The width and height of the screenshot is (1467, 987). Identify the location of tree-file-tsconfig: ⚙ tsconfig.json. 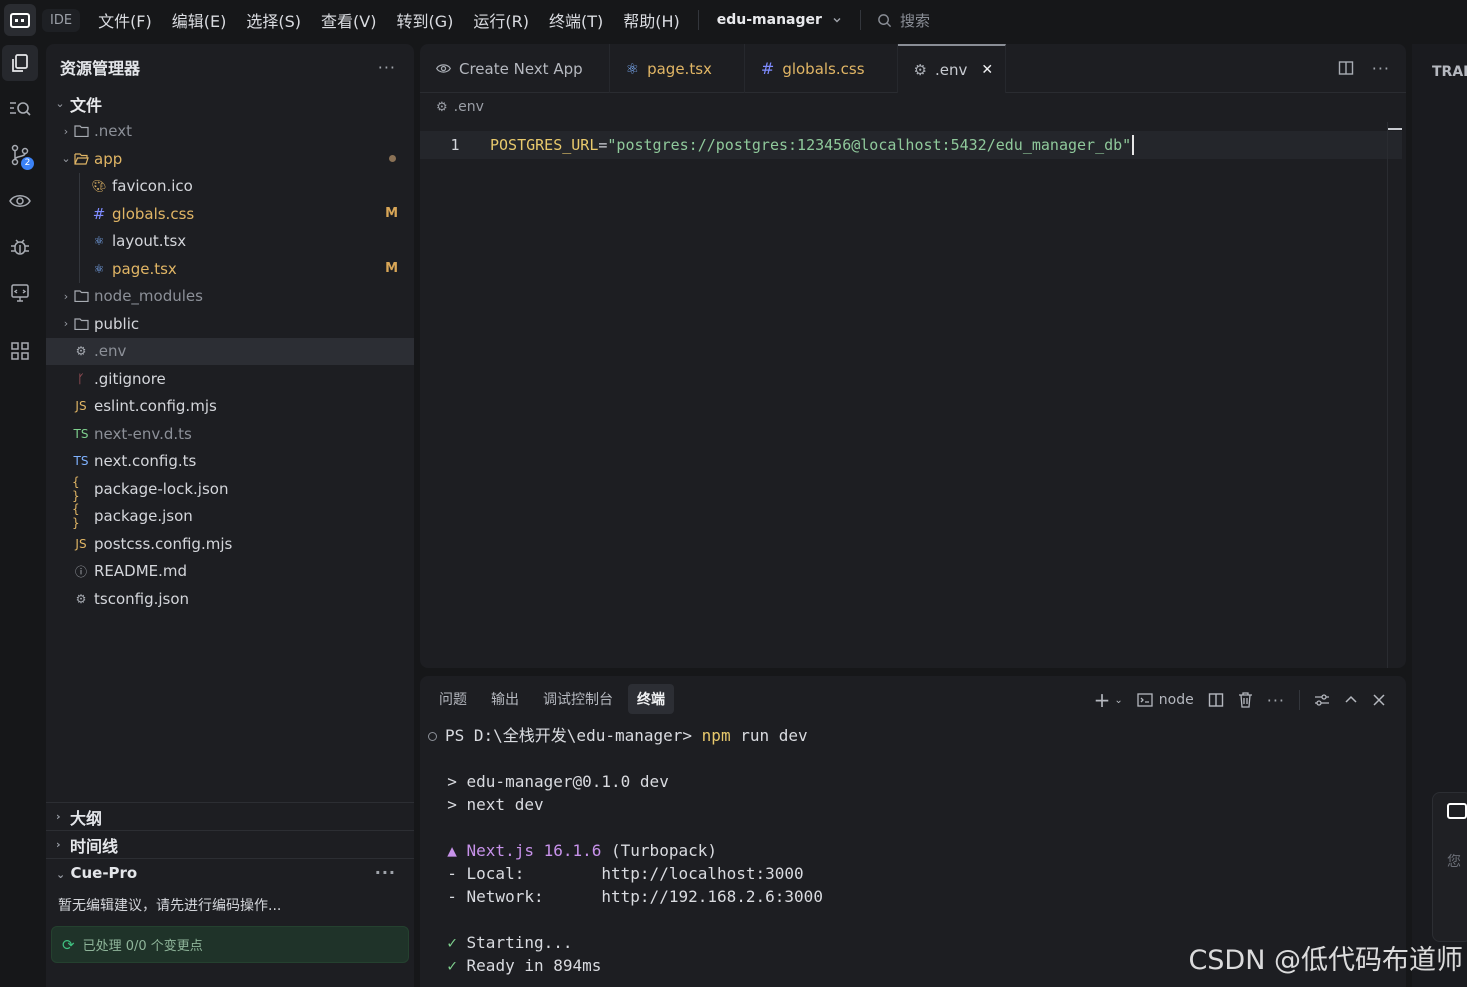
(230, 599).